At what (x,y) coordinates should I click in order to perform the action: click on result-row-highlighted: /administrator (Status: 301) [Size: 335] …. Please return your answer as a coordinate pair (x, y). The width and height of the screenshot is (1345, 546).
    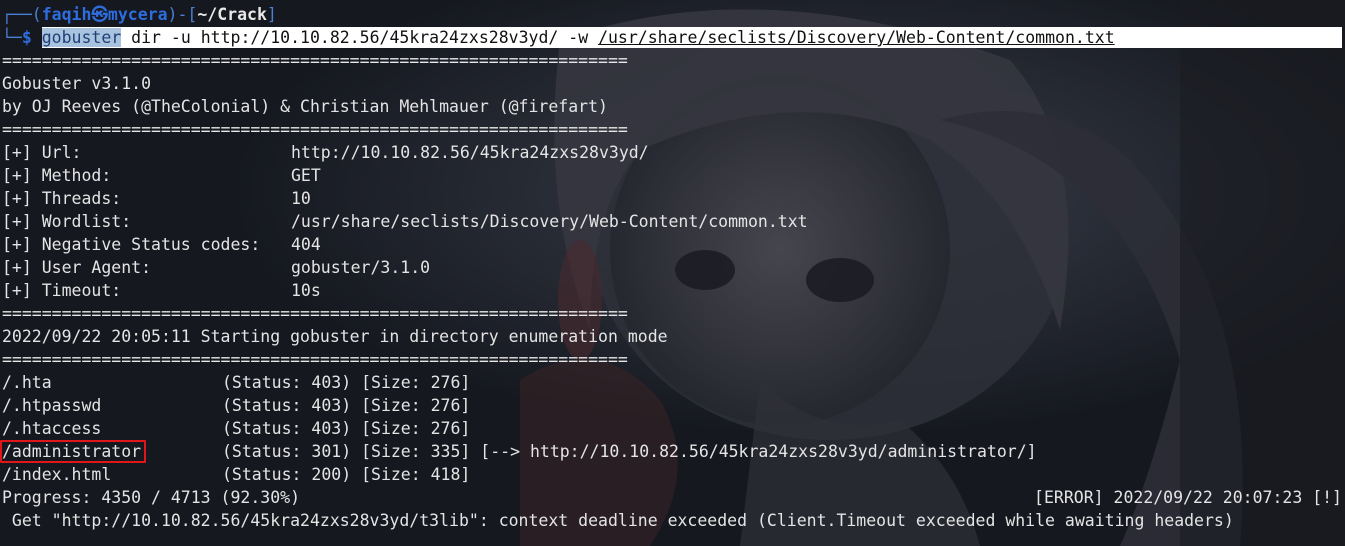
    Looking at the image, I should click on (672, 451).